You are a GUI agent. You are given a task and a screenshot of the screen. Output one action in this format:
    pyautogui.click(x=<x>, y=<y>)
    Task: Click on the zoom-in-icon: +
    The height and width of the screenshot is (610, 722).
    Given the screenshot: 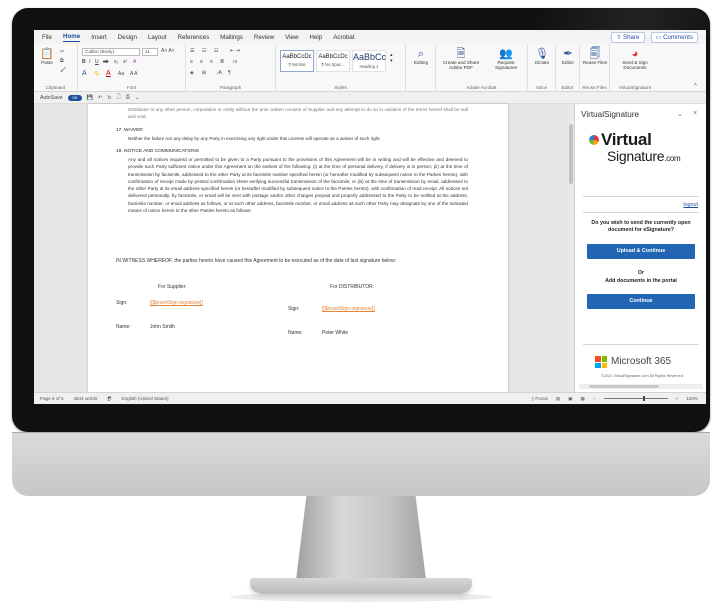 What is the action you would take?
    pyautogui.click(x=677, y=398)
    